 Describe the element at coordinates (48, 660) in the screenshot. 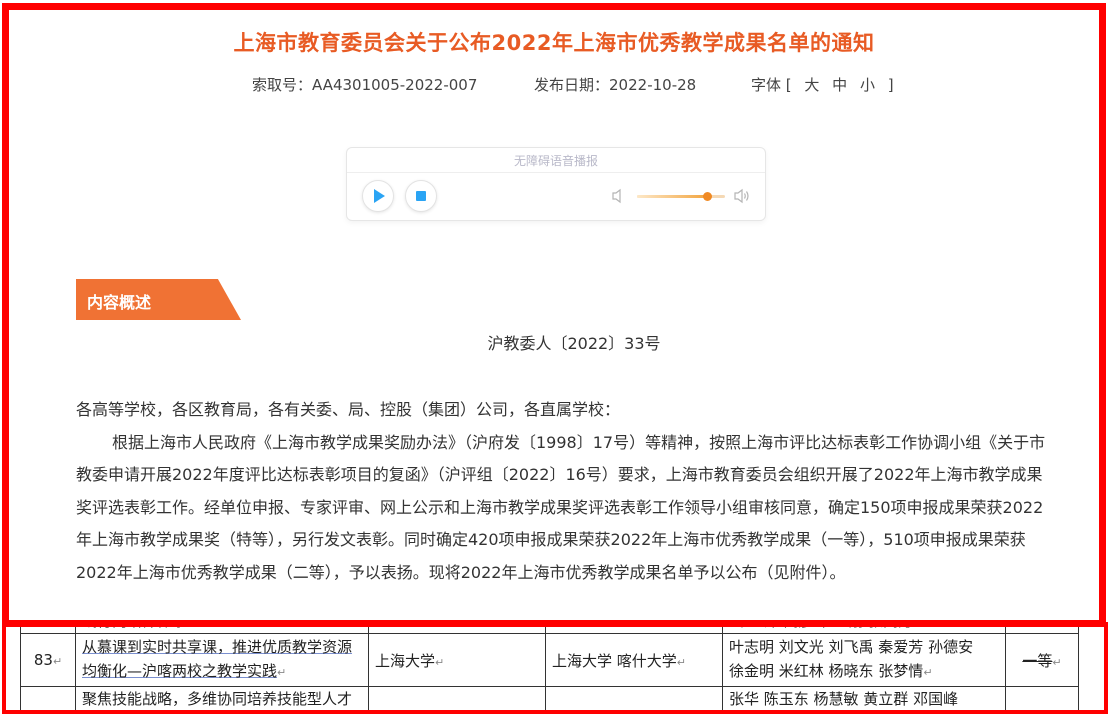

I see `table-cell-no: 83↵` at that location.